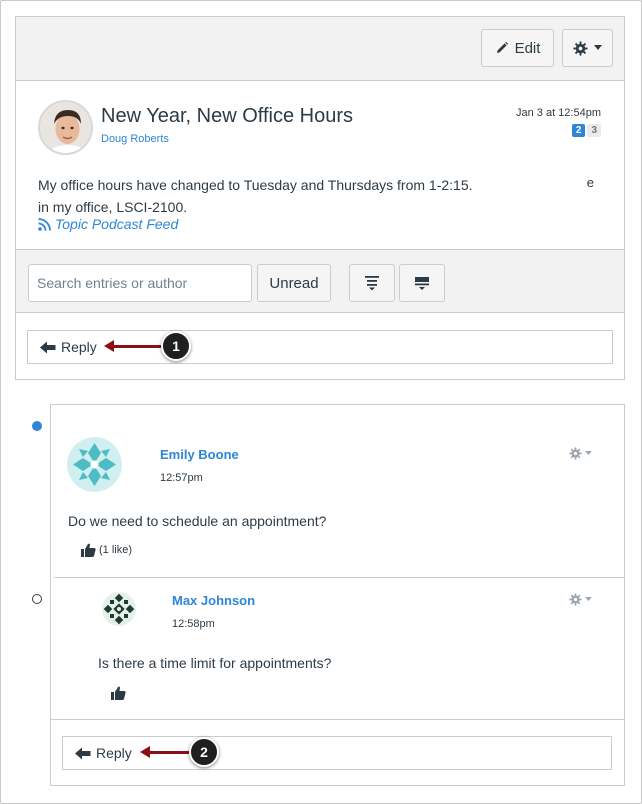 The image size is (642, 804). Describe the element at coordinates (79, 347) in the screenshot. I see `topic-reply-label: Reply` at that location.